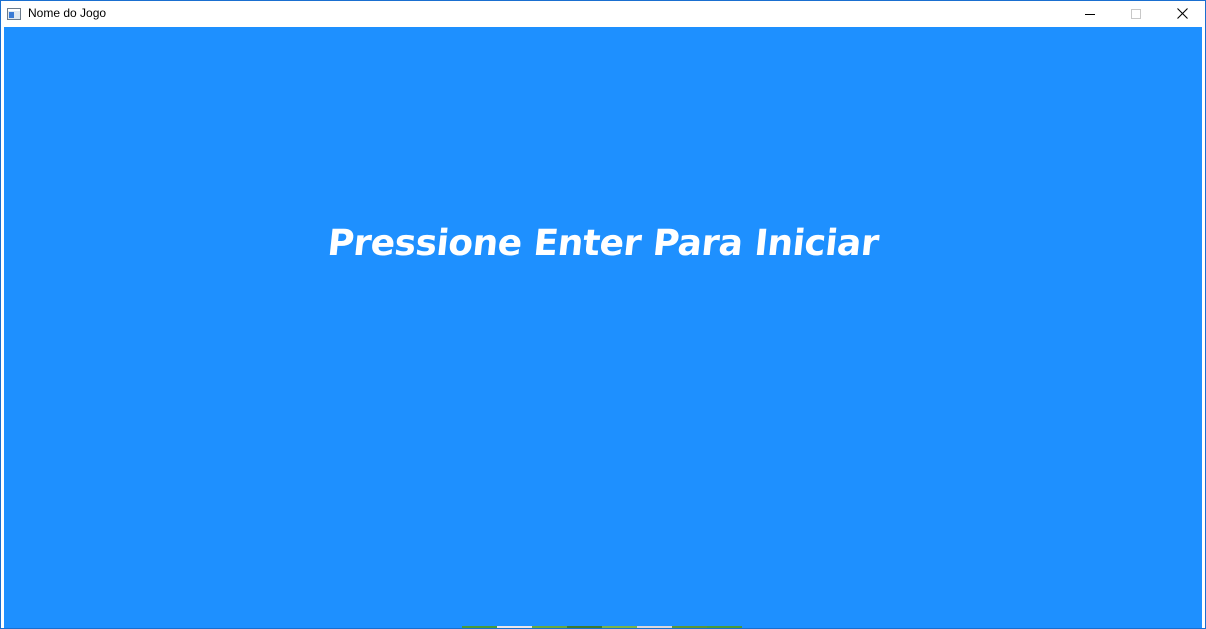 This screenshot has height=629, width=1206. I want to click on game-scene-edge, so click(602, 627).